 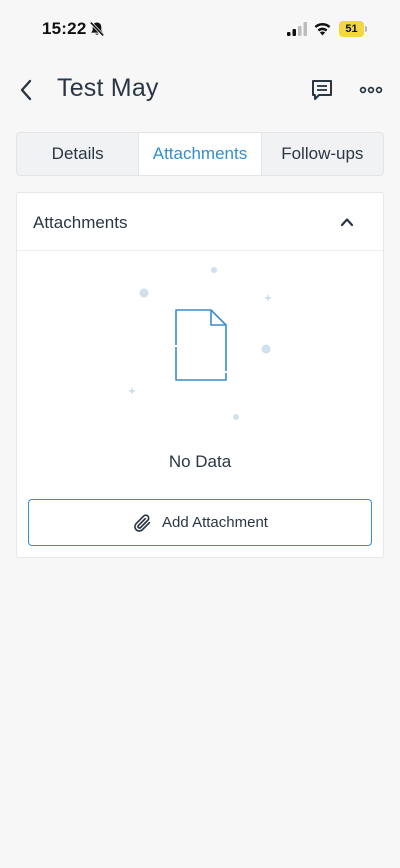 I want to click on more-options-button, so click(x=371, y=90).